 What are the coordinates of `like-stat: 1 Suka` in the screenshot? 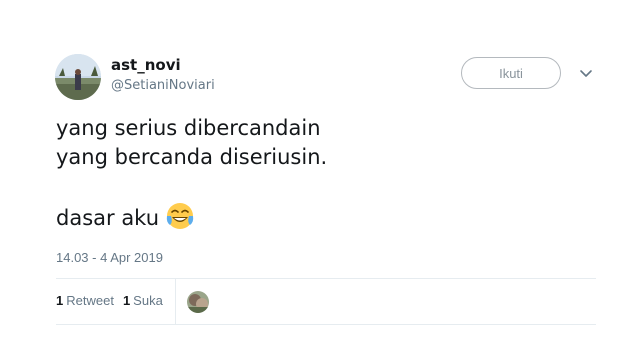 It's located at (143, 301).